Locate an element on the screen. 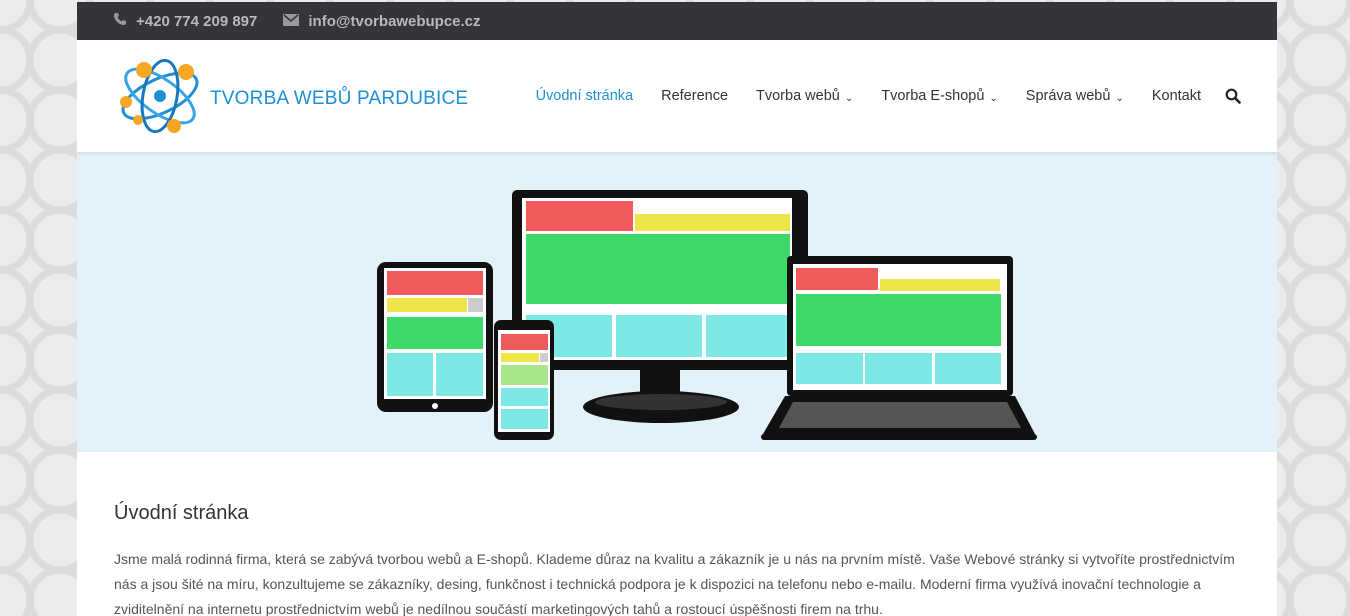 This screenshot has width=1350, height=616. smartphone-image is located at coordinates (524, 380).